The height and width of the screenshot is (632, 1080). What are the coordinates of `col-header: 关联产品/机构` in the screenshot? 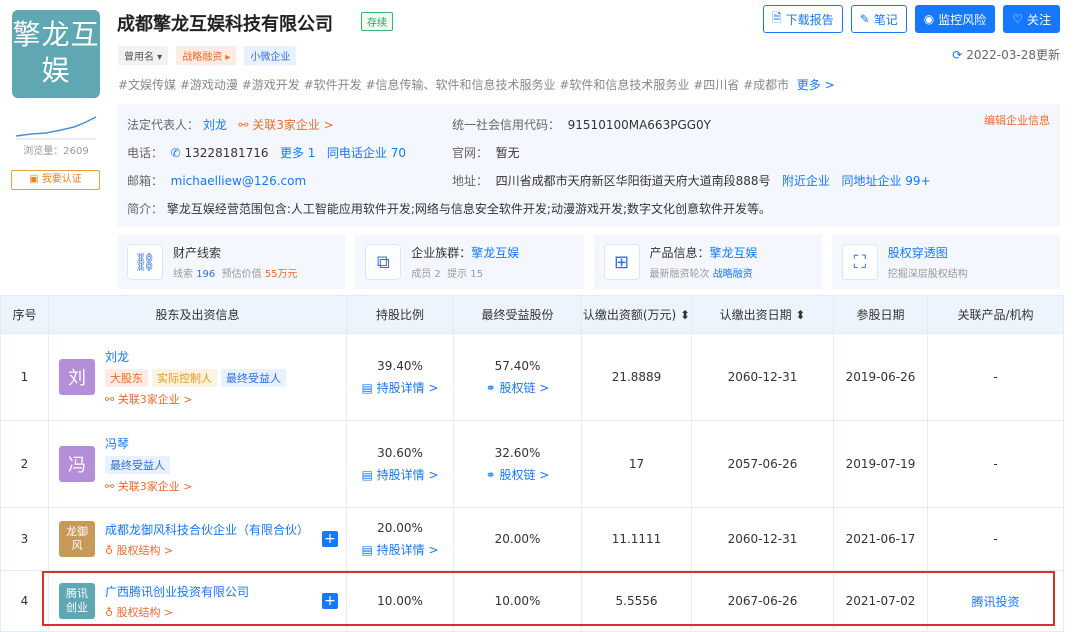 It's located at (995, 314).